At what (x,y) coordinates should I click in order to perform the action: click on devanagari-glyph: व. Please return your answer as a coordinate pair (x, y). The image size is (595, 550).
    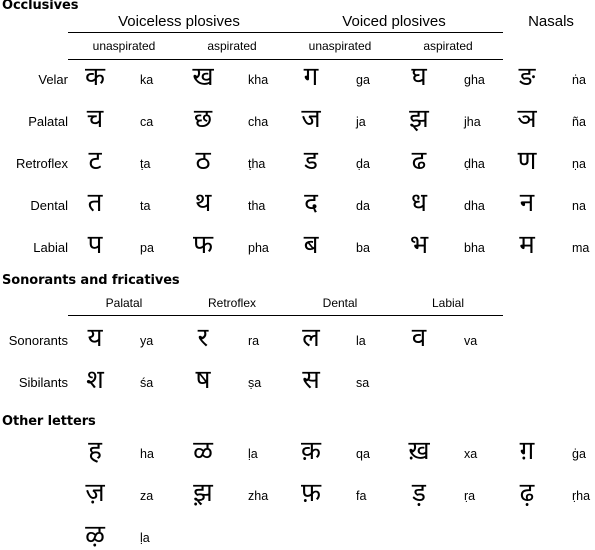
    Looking at the image, I should click on (419, 338).